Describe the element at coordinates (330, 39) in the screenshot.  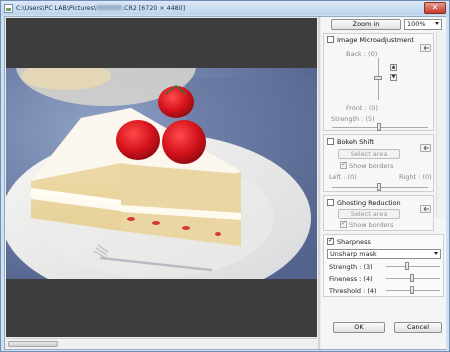
I see `image-microadjustment-checkbox` at that location.